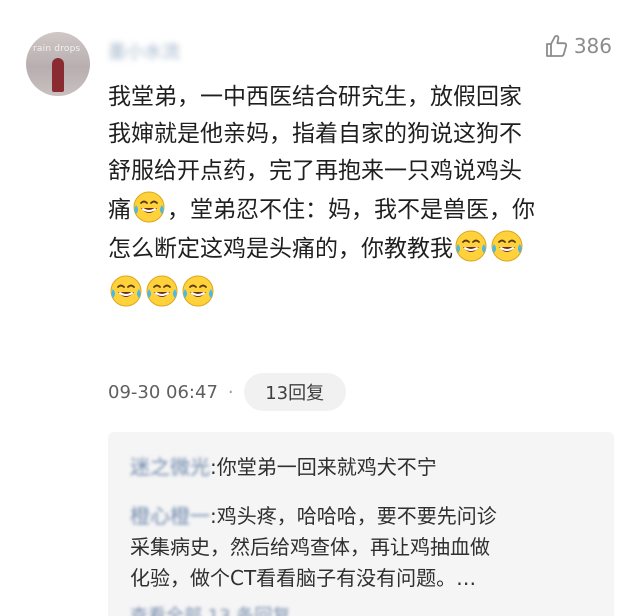 This screenshot has height=616, width=640. Describe the element at coordinates (326, 467) in the screenshot. I see `reply-text: 你堂弟一回来就鸡犬不宁` at that location.